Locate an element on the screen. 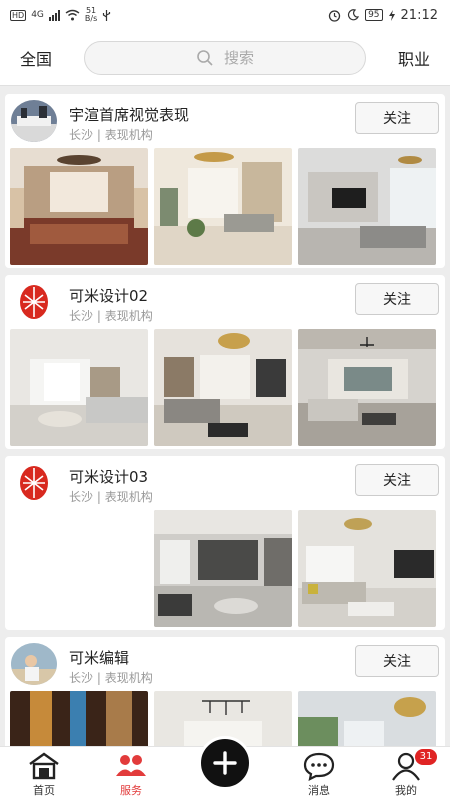 Image resolution: width=450 pixels, height=800 pixels. search-input: 搜索 is located at coordinates (225, 57).